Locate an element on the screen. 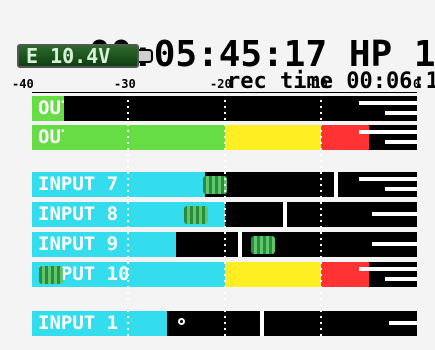  scale-label-40: -40 is located at coordinates (23, 84).